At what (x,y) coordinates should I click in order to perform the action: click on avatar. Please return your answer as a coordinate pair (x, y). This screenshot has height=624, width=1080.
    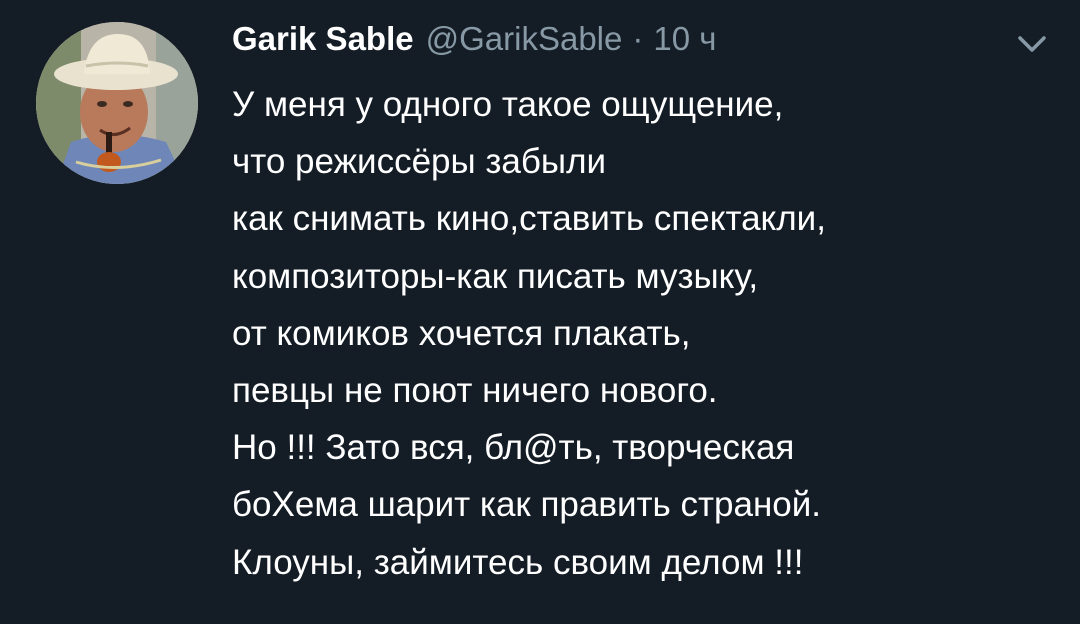
    Looking at the image, I should click on (117, 103).